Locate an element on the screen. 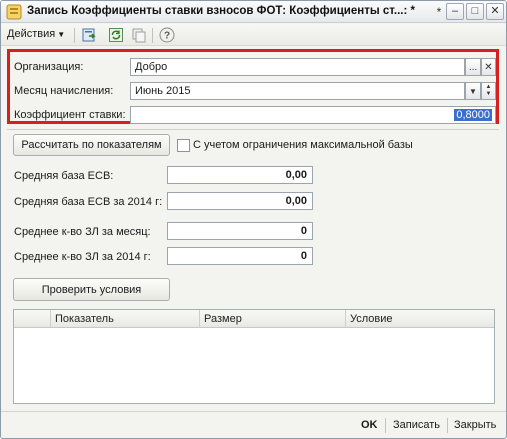 The image size is (507, 439). column-header-condition: Условие is located at coordinates (420, 319).